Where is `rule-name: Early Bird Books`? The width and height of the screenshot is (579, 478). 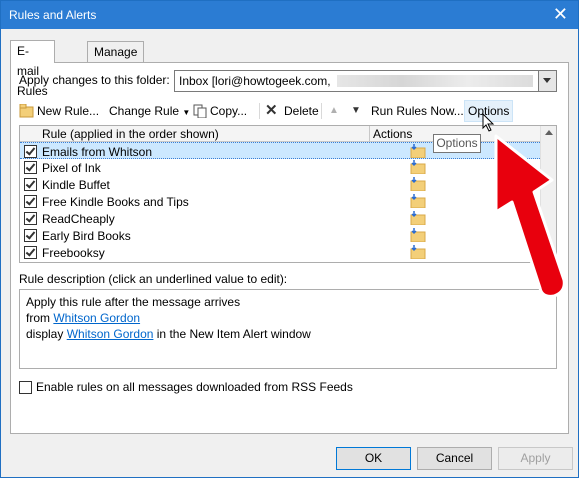 rule-name: Early Bird Books is located at coordinates (86, 236).